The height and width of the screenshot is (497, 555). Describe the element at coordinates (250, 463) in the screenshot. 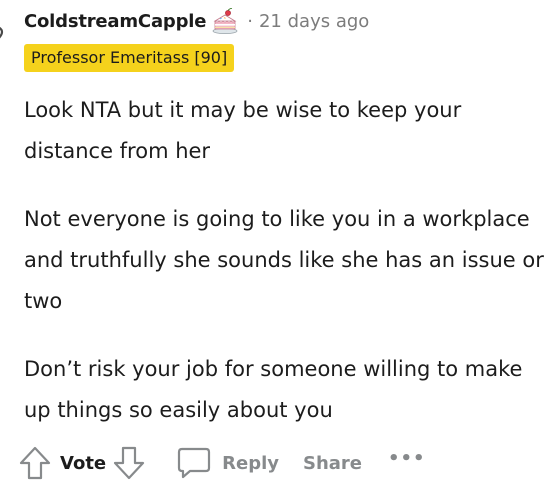

I see `reply-label: Reply` at that location.